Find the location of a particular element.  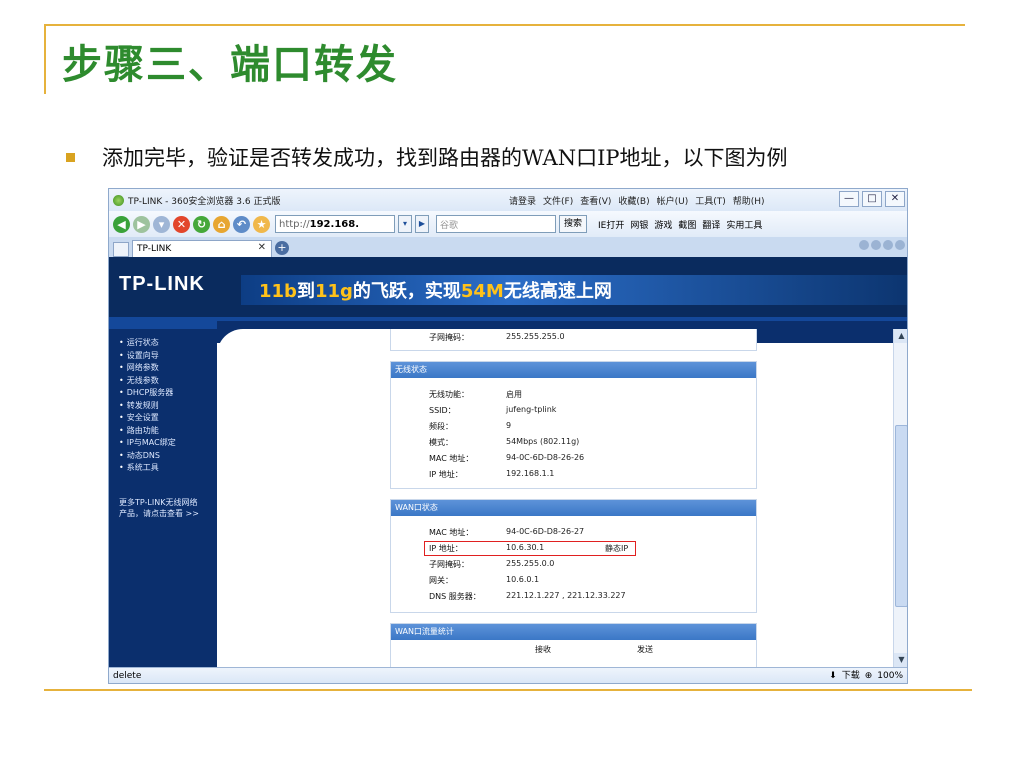

menu-login: 请登录 is located at coordinates (522, 200).